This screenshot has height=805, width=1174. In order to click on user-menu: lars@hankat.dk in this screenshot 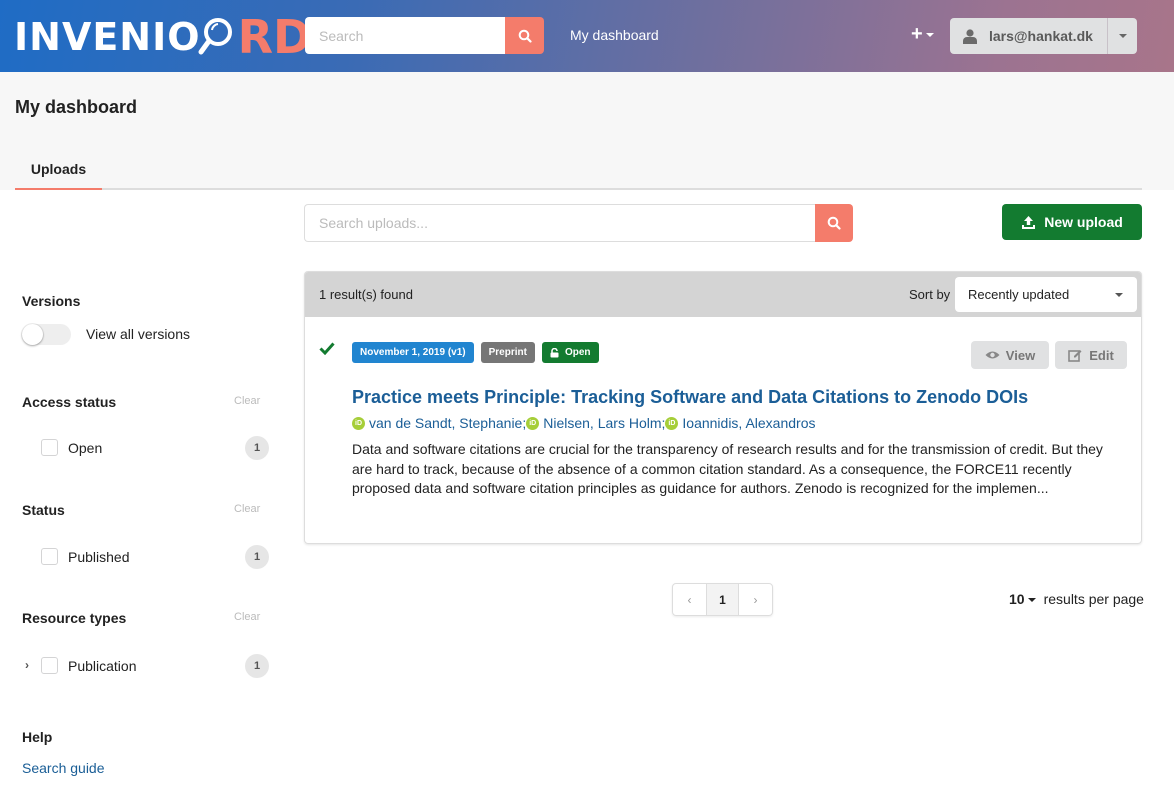, I will do `click(1043, 36)`.